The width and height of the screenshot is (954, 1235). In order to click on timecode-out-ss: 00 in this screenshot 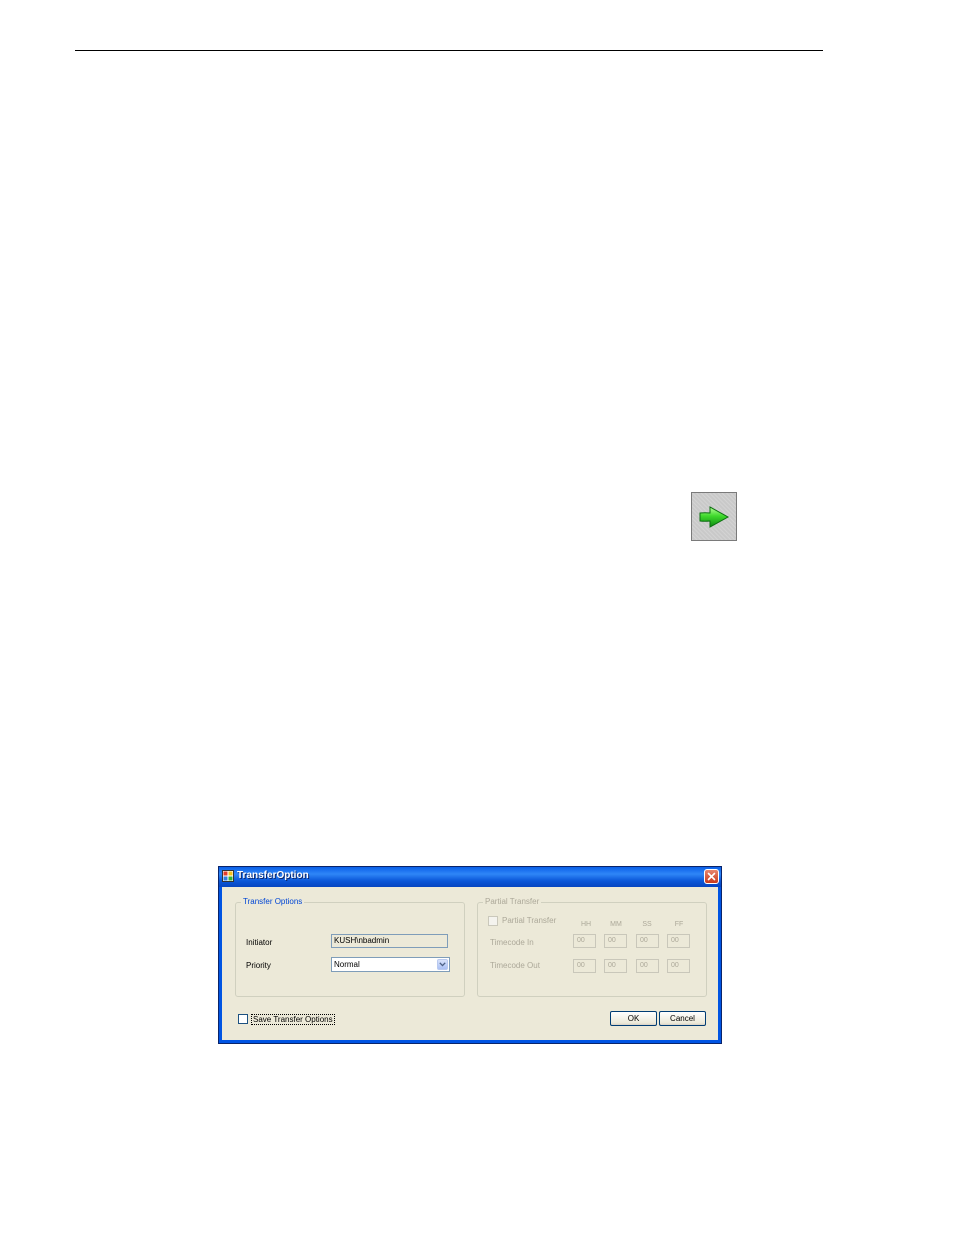, I will do `click(647, 966)`.